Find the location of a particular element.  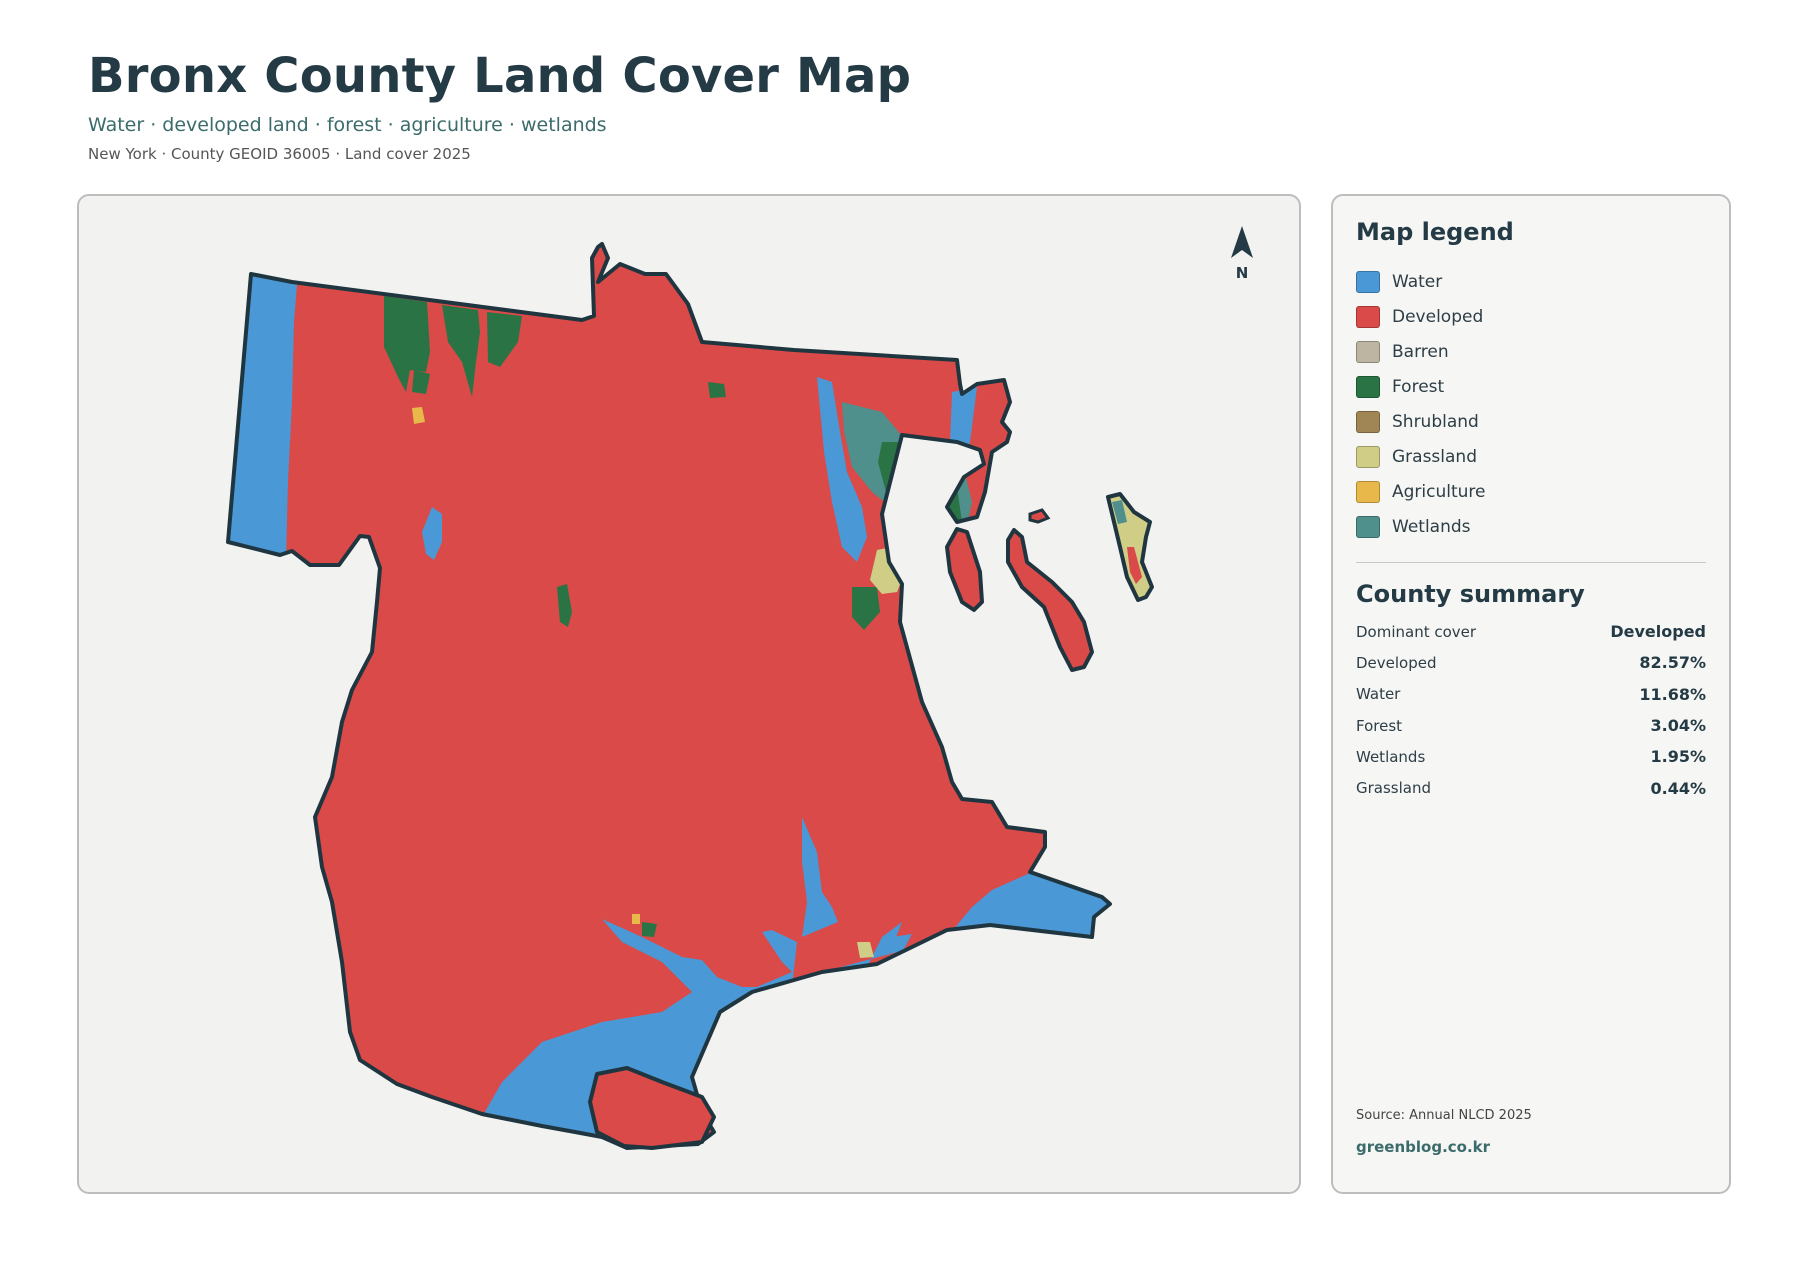

legend-label: Forest is located at coordinates (1418, 386).